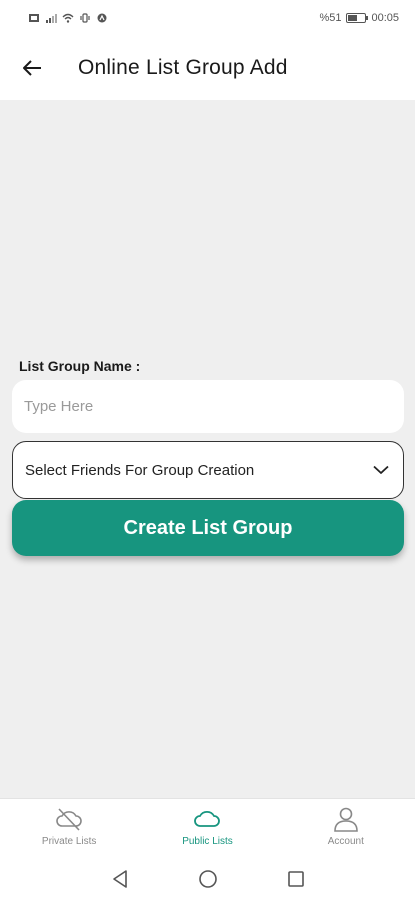 This screenshot has width=415, height=900. Describe the element at coordinates (330, 18) in the screenshot. I see `battery-percent: %51` at that location.